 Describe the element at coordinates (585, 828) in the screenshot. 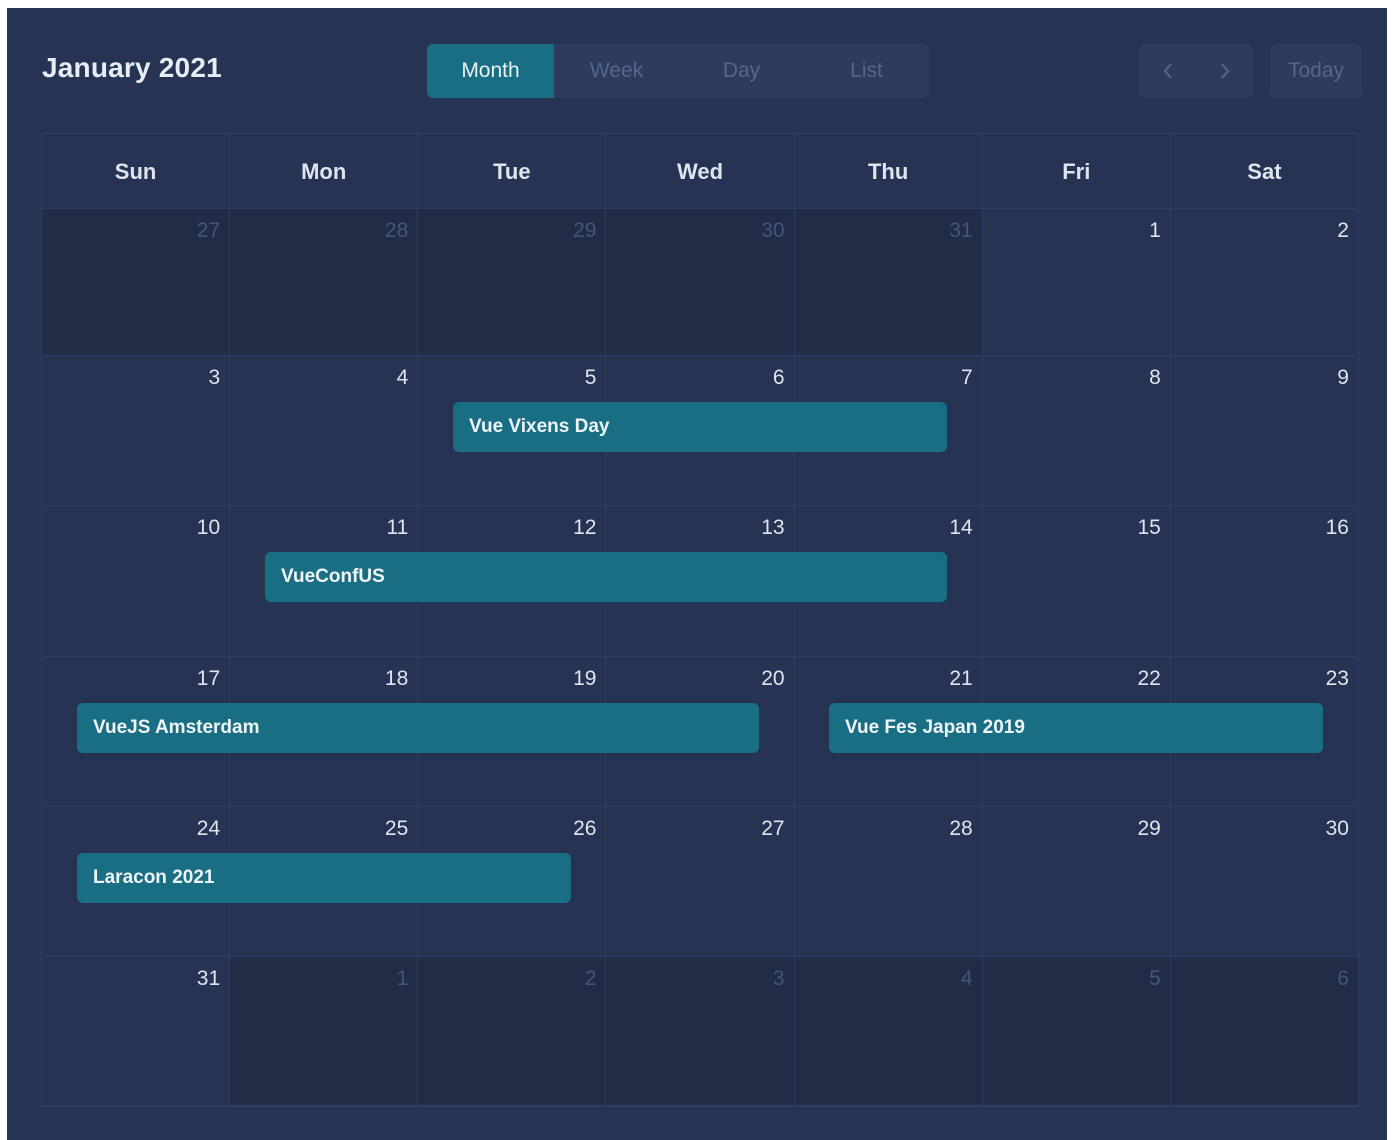

I see `day-number: 26` at that location.